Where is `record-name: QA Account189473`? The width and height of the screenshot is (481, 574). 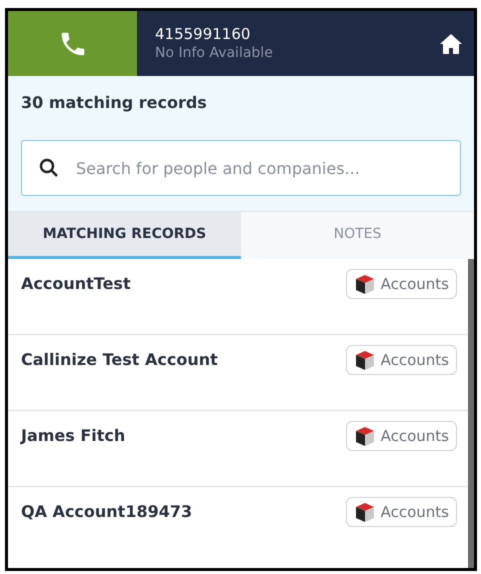
record-name: QA Account189473 is located at coordinates (106, 512).